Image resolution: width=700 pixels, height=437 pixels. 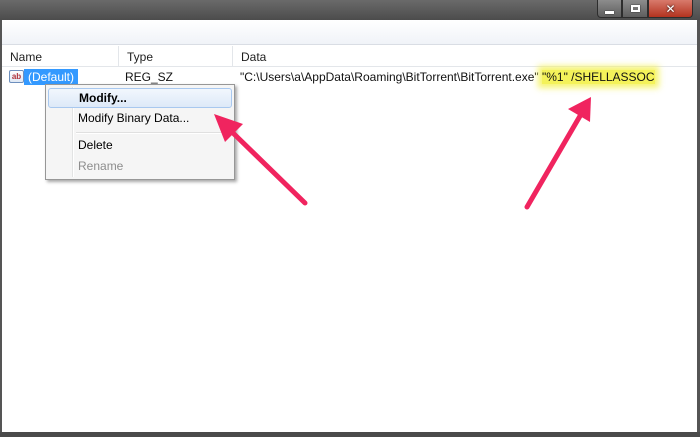 I want to click on annotation-arrows, so click(x=402, y=153).